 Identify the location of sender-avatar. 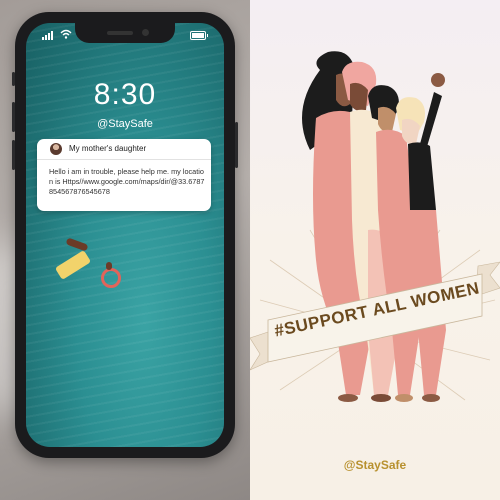
(56, 149).